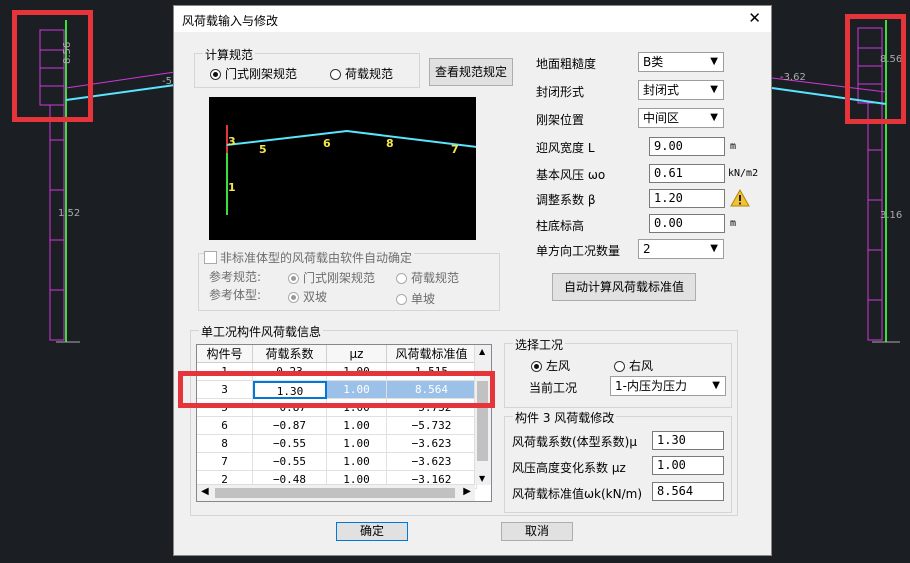 The width and height of the screenshot is (910, 563). I want to click on highlight-box-right, so click(875, 69).